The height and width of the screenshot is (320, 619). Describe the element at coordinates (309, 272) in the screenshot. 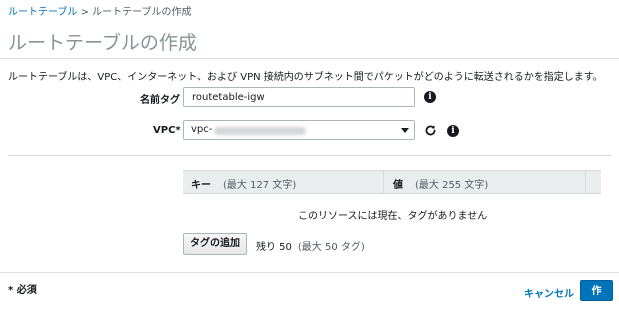

I see `footer-divider` at that location.